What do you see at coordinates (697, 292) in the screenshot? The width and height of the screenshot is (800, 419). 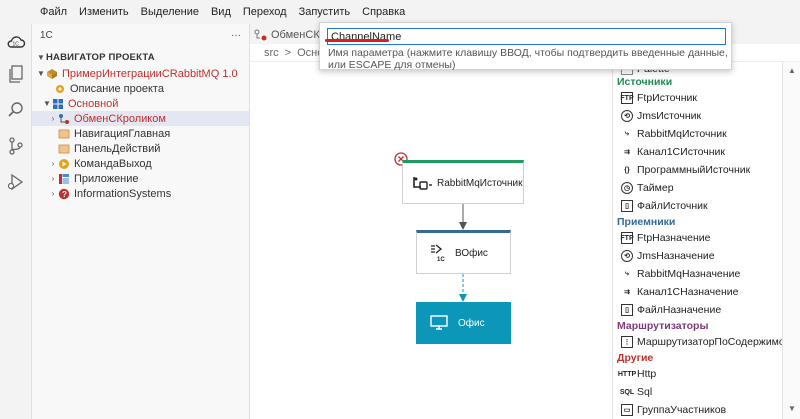 I see `palette-item-1c-channel-target: ⇉ Канал1СНазначение` at bounding box center [697, 292].